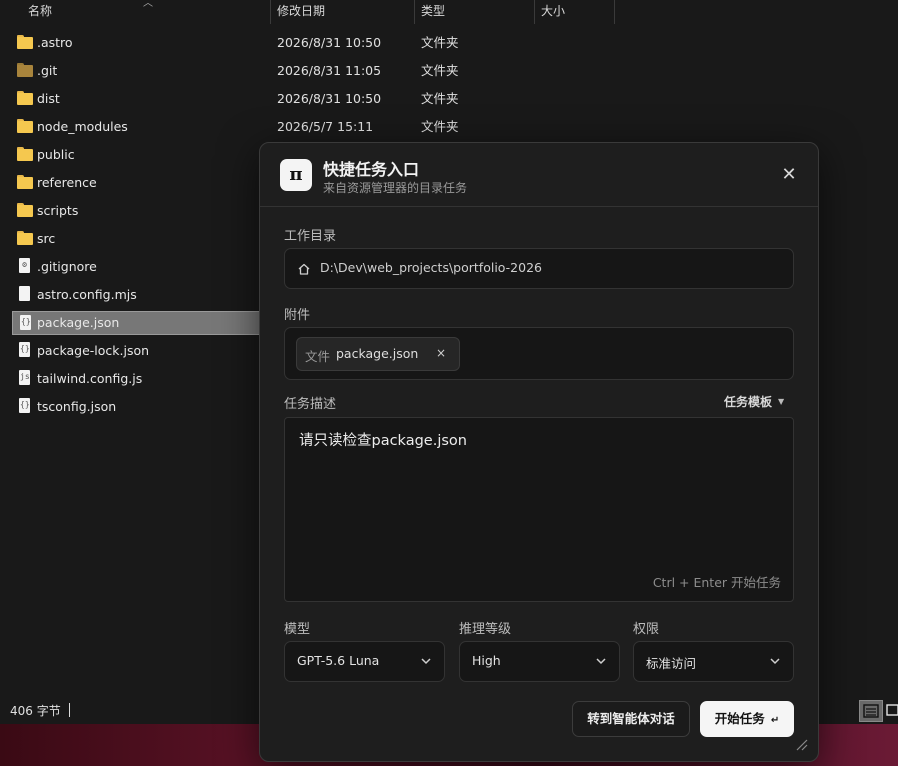 The image size is (898, 766). What do you see at coordinates (297, 315) in the screenshot?
I see `attachments-label: 附件` at bounding box center [297, 315].